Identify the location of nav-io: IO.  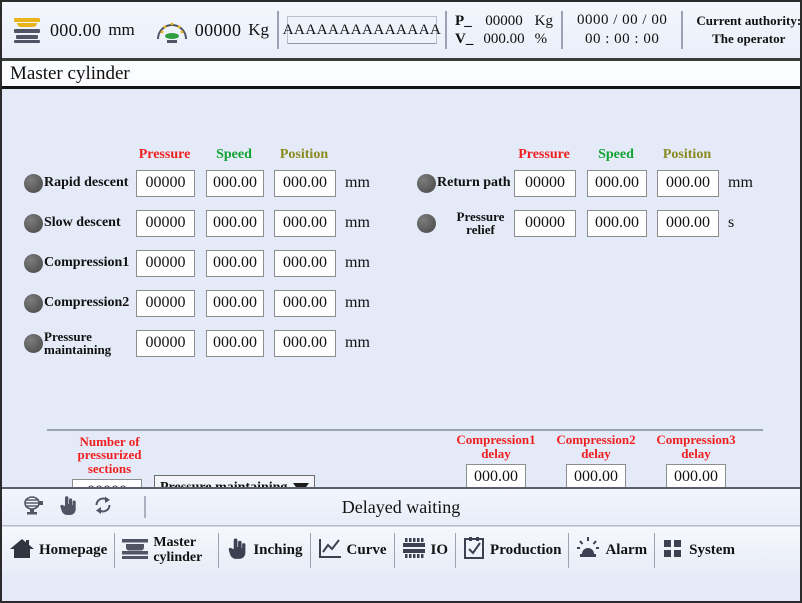
(424, 550).